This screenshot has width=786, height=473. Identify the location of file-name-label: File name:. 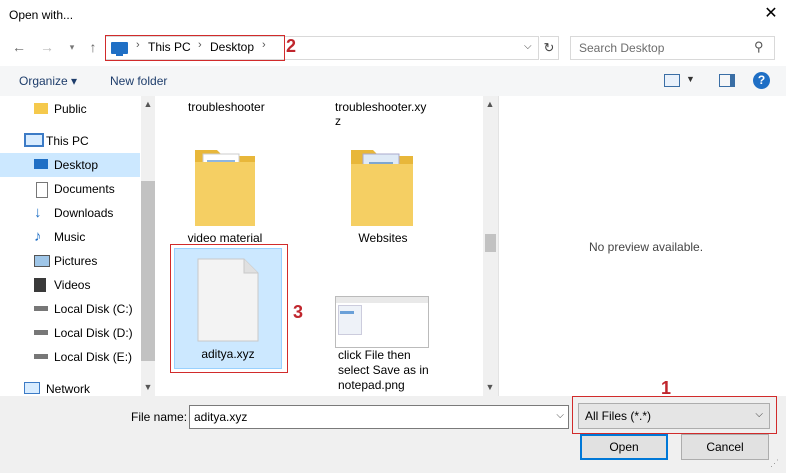
(159, 417).